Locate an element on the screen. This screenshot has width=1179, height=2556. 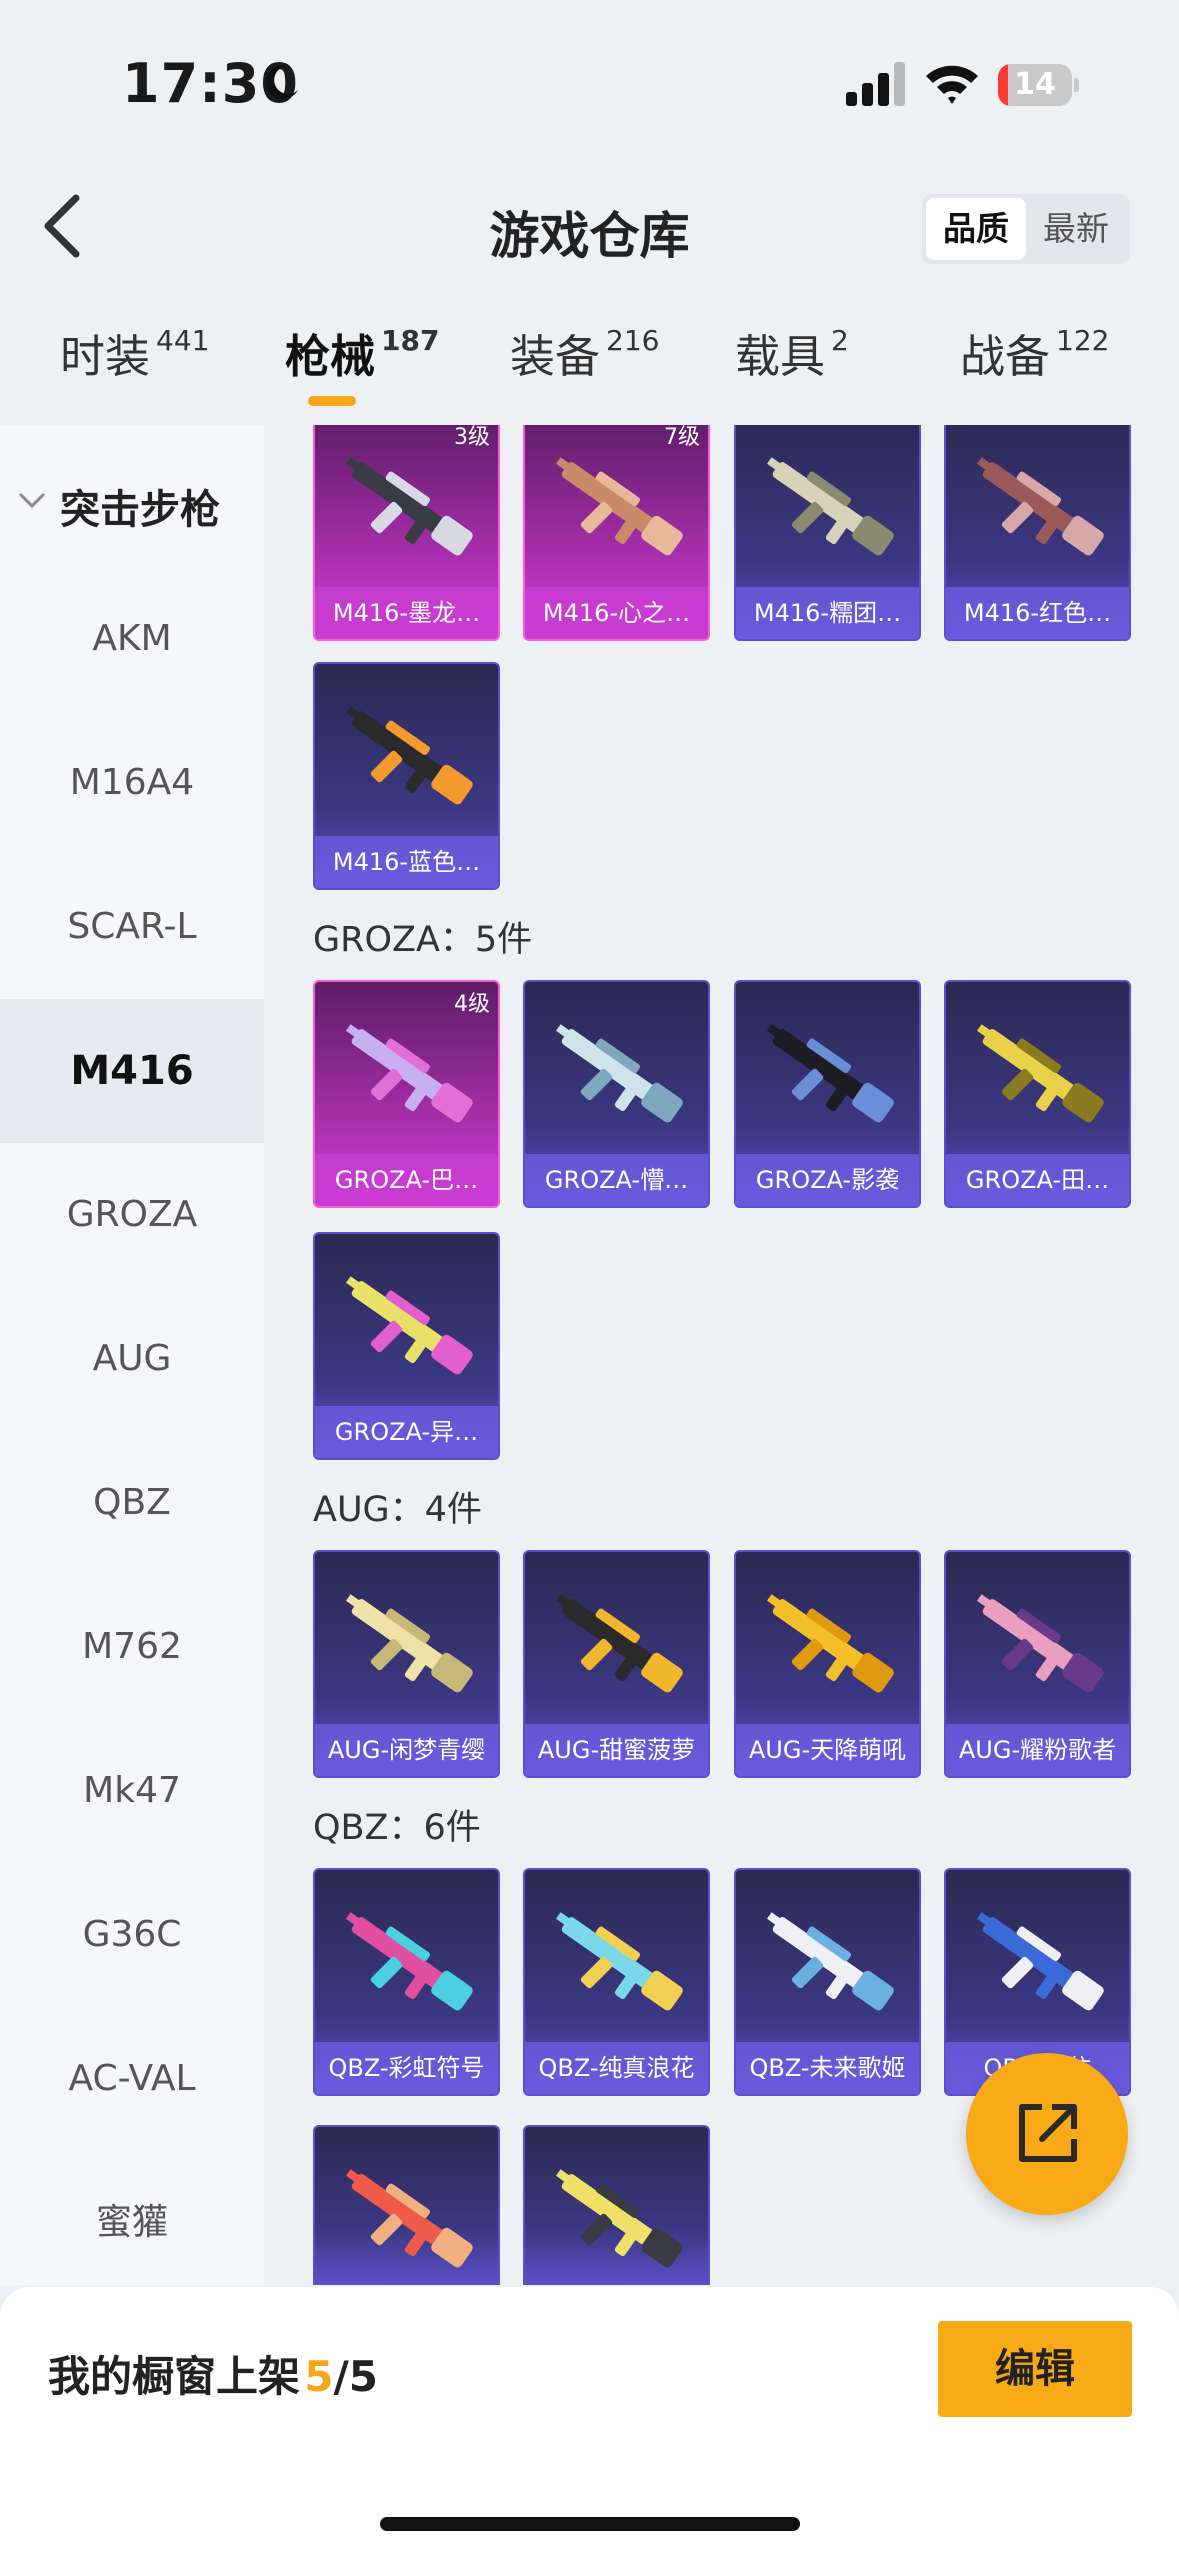
skin-level-badge: 7级 is located at coordinates (682, 437).